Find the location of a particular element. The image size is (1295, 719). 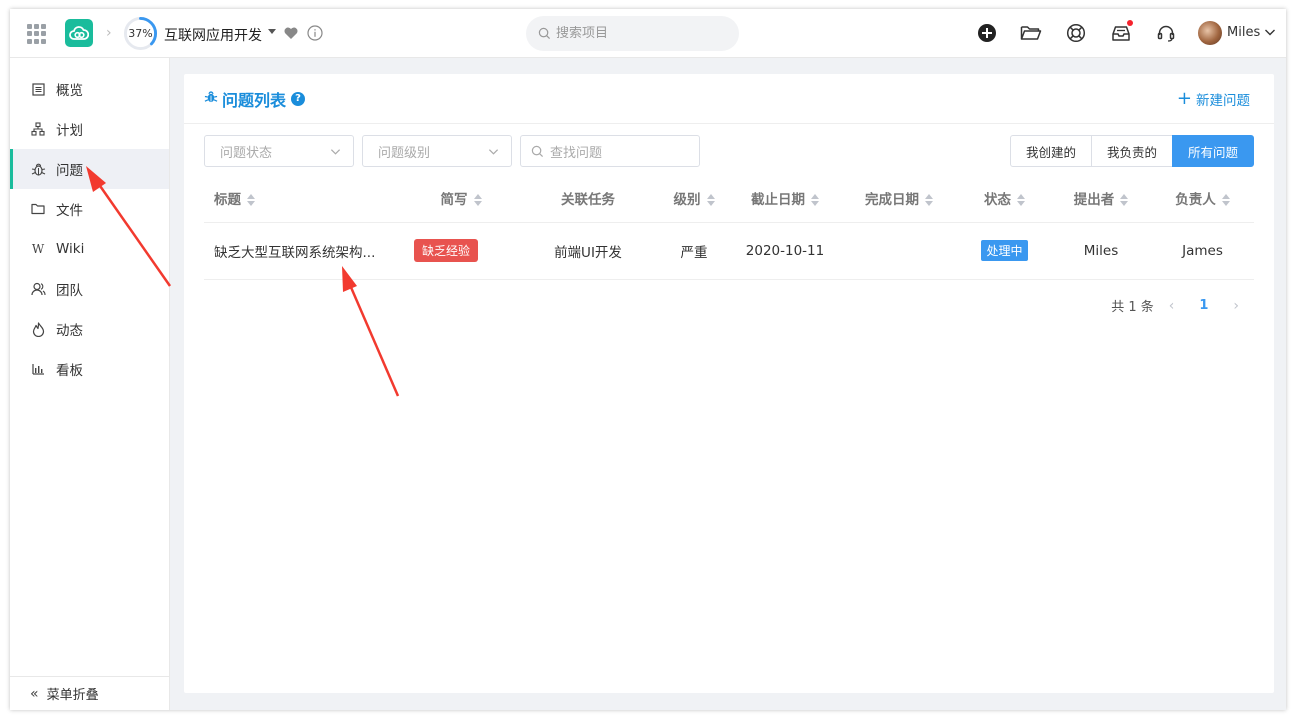

issue-task-cell: 前端UI开发 is located at coordinates (588, 251).